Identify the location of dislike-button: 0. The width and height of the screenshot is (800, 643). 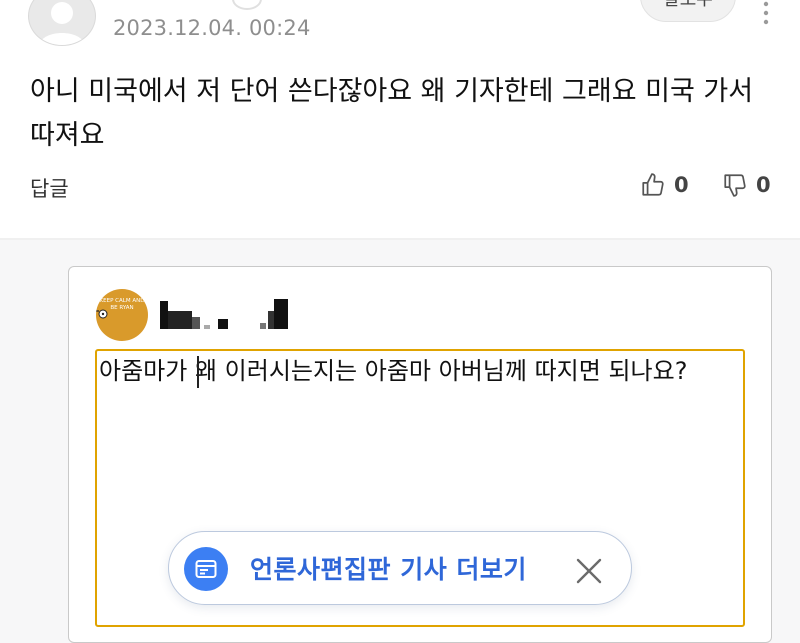
(746, 185).